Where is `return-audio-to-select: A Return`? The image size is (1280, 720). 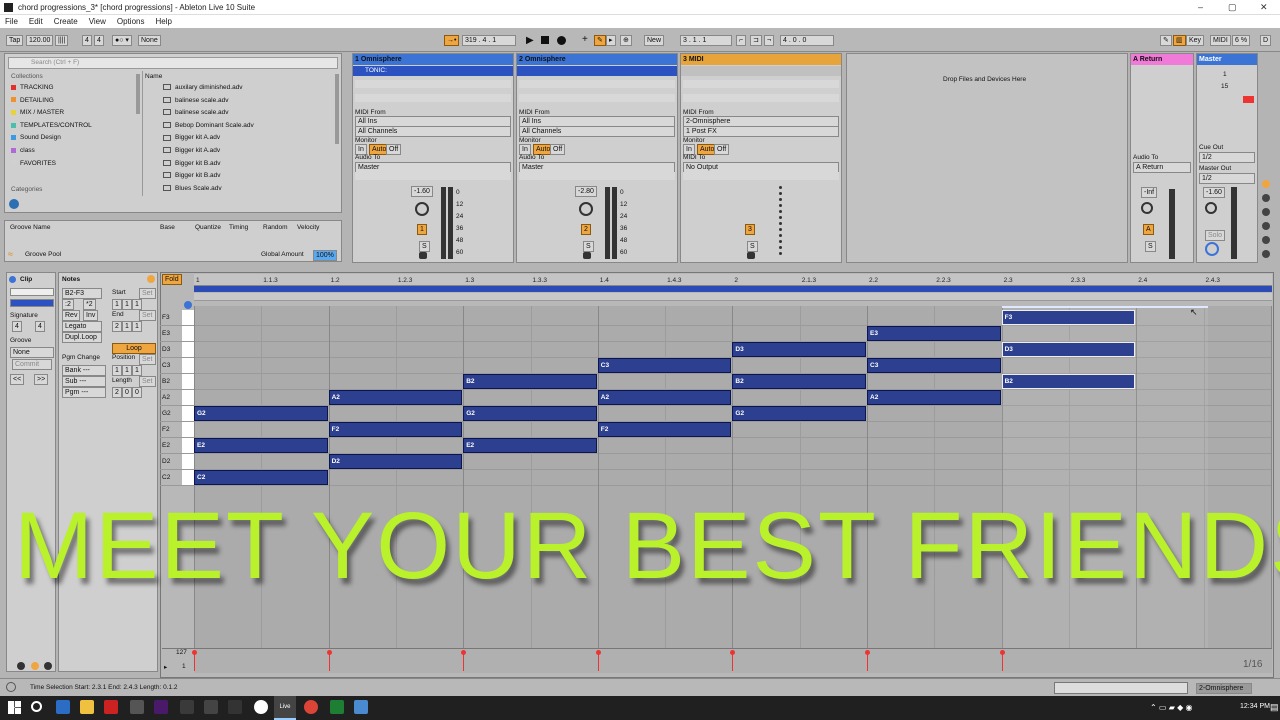
return-audio-to-select: A Return is located at coordinates (1162, 167).